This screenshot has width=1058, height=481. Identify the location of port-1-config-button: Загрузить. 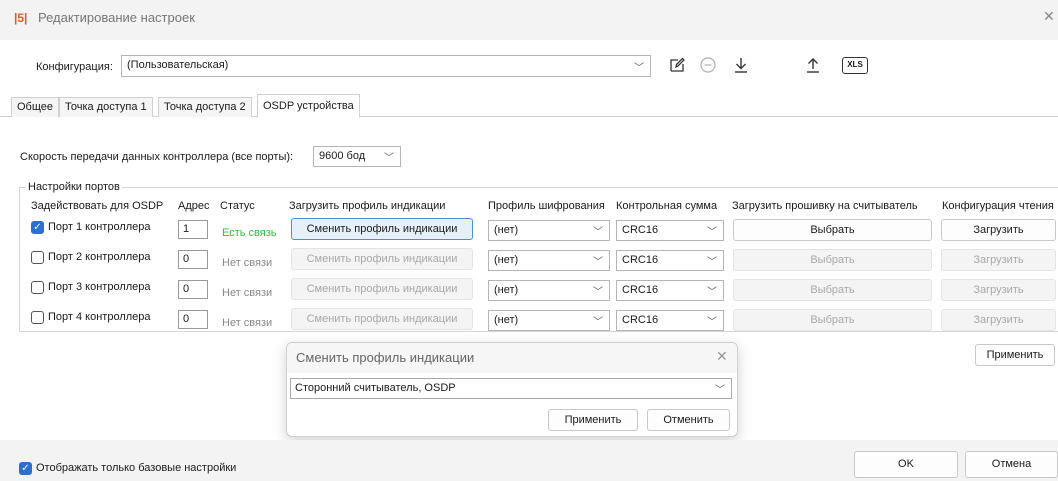
(998, 230).